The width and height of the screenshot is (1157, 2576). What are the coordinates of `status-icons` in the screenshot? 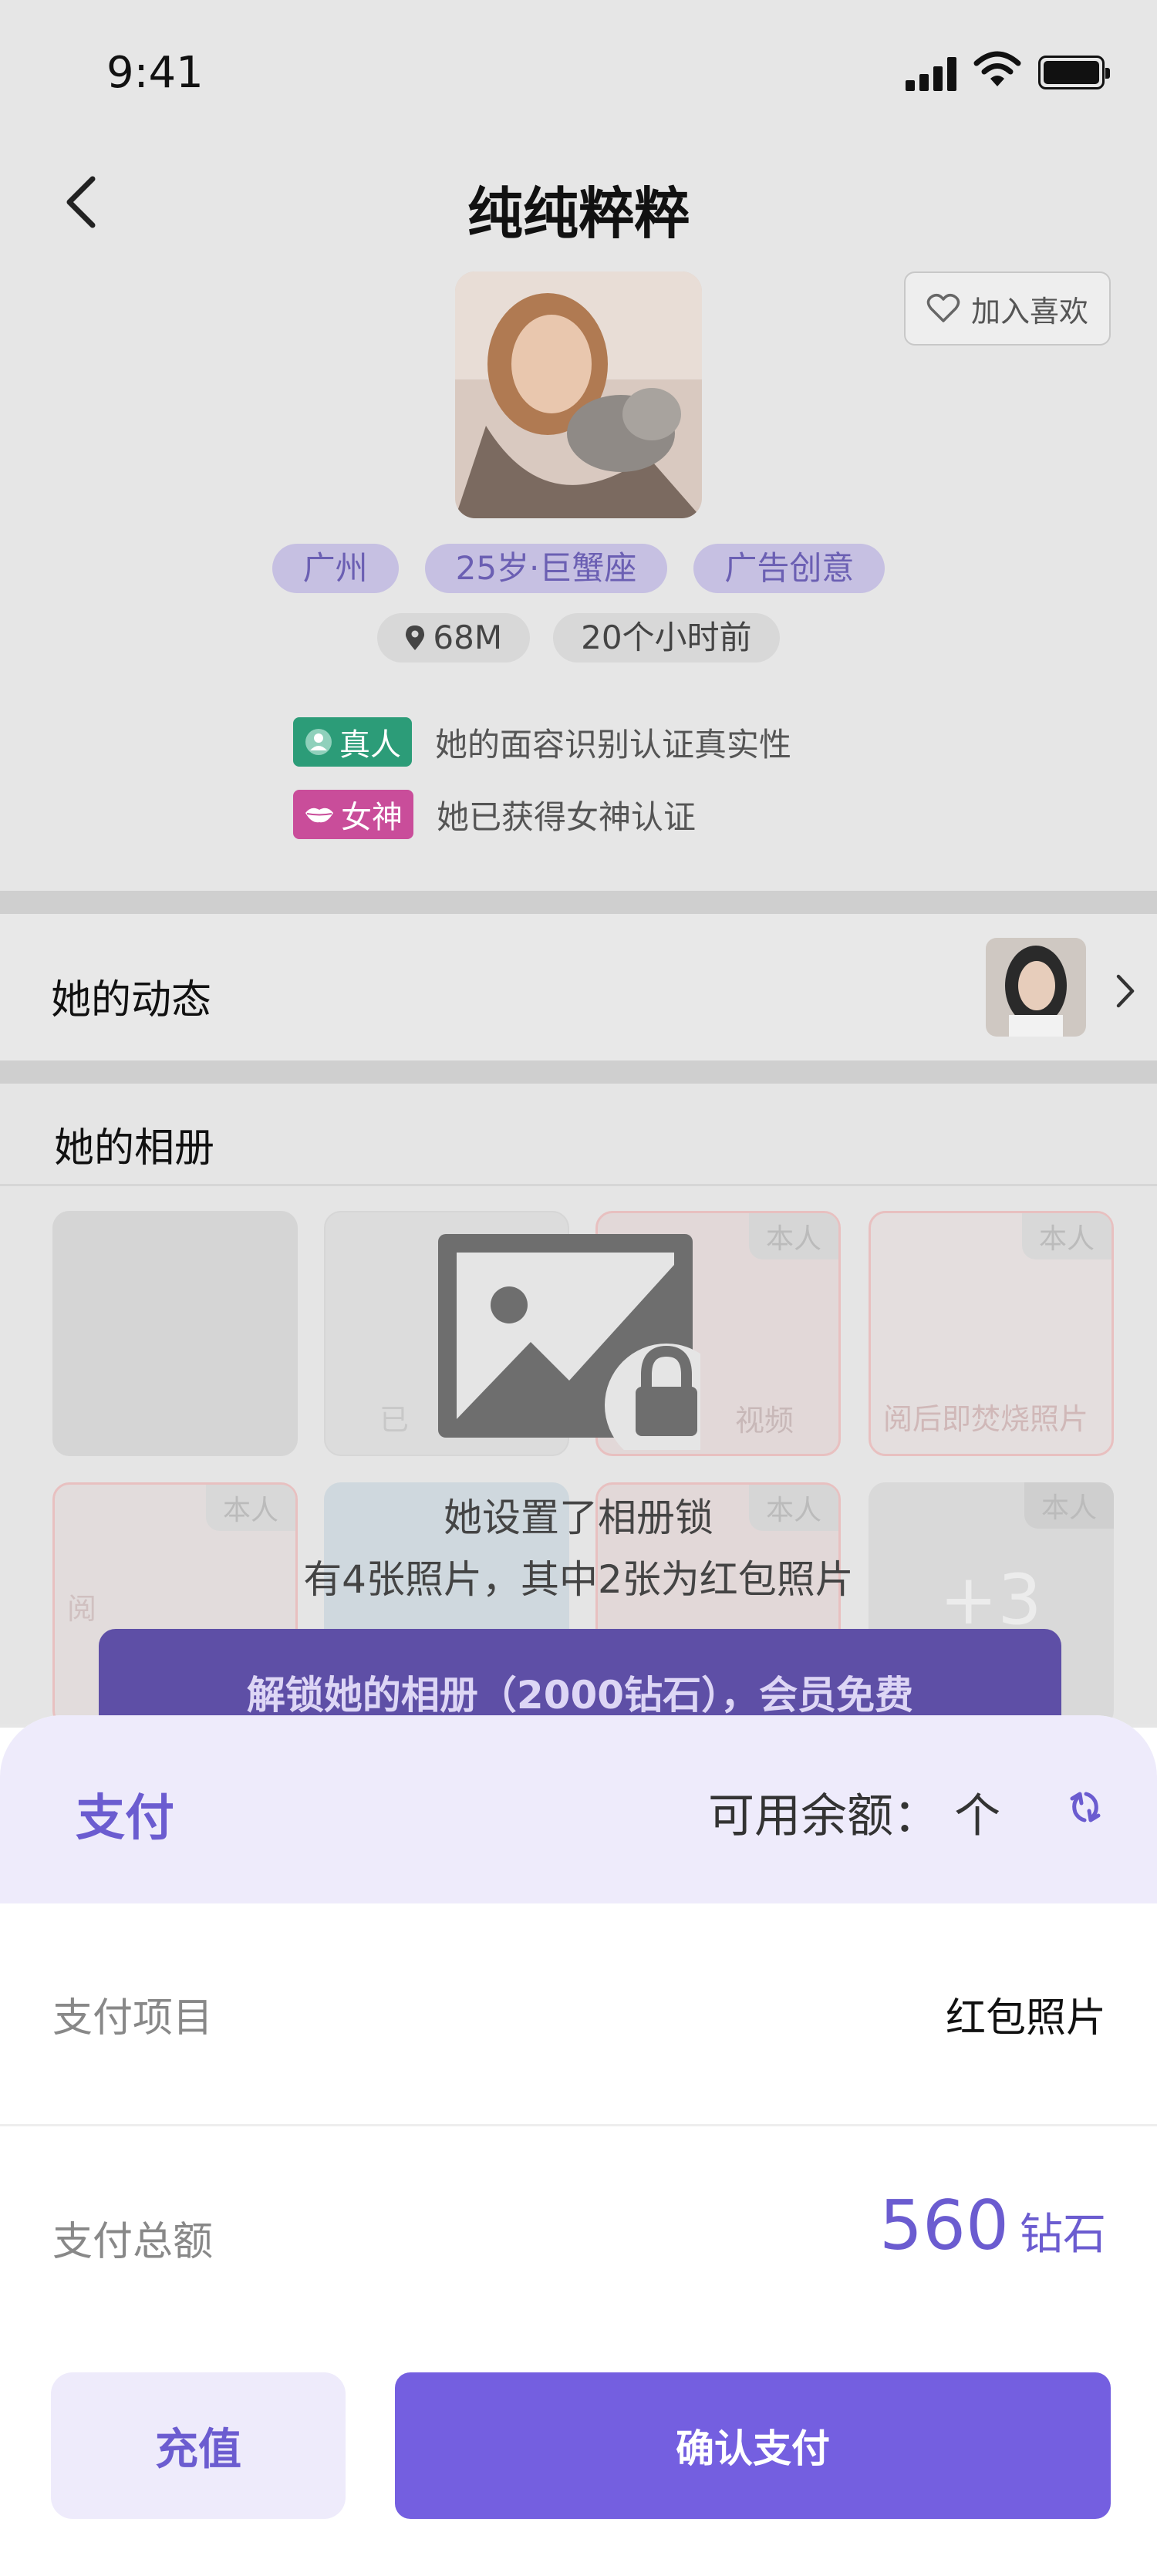 It's located at (1010, 76).